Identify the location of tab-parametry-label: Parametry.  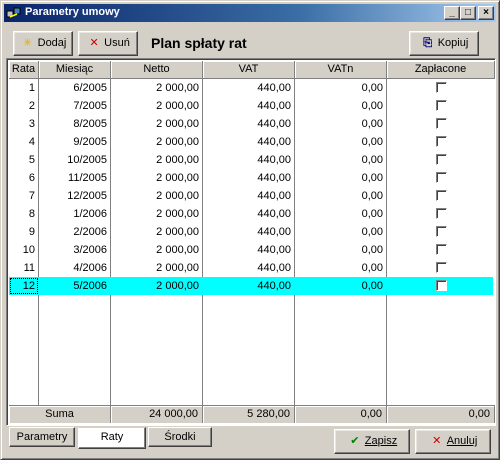
(42, 437).